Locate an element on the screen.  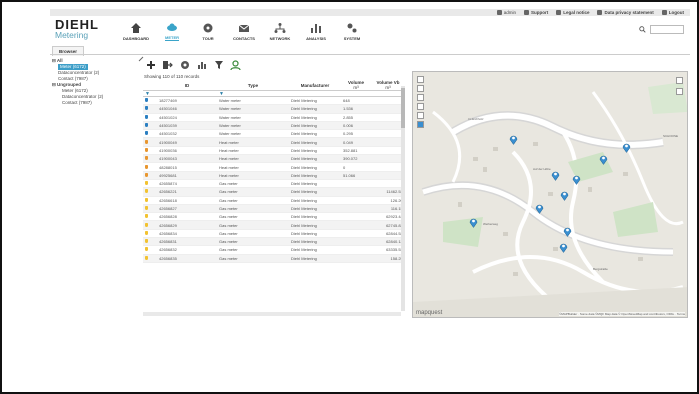
filter-button is located at coordinates (218, 65).